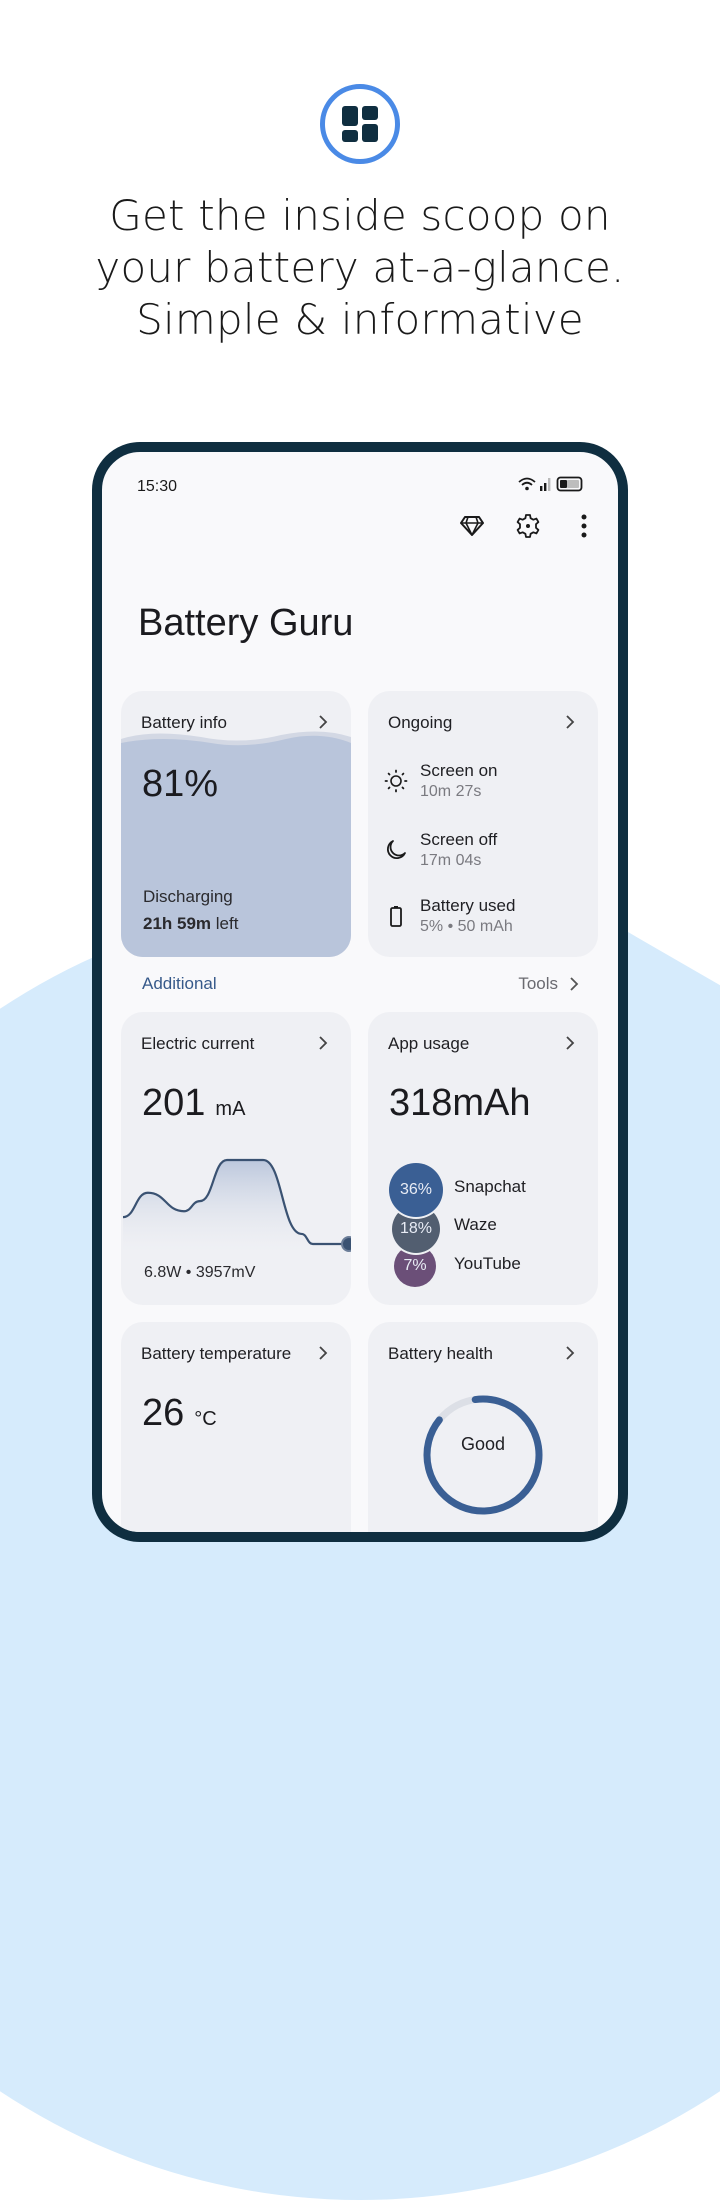 The height and width of the screenshot is (2200, 720). I want to click on signal-icon, so click(545, 484).